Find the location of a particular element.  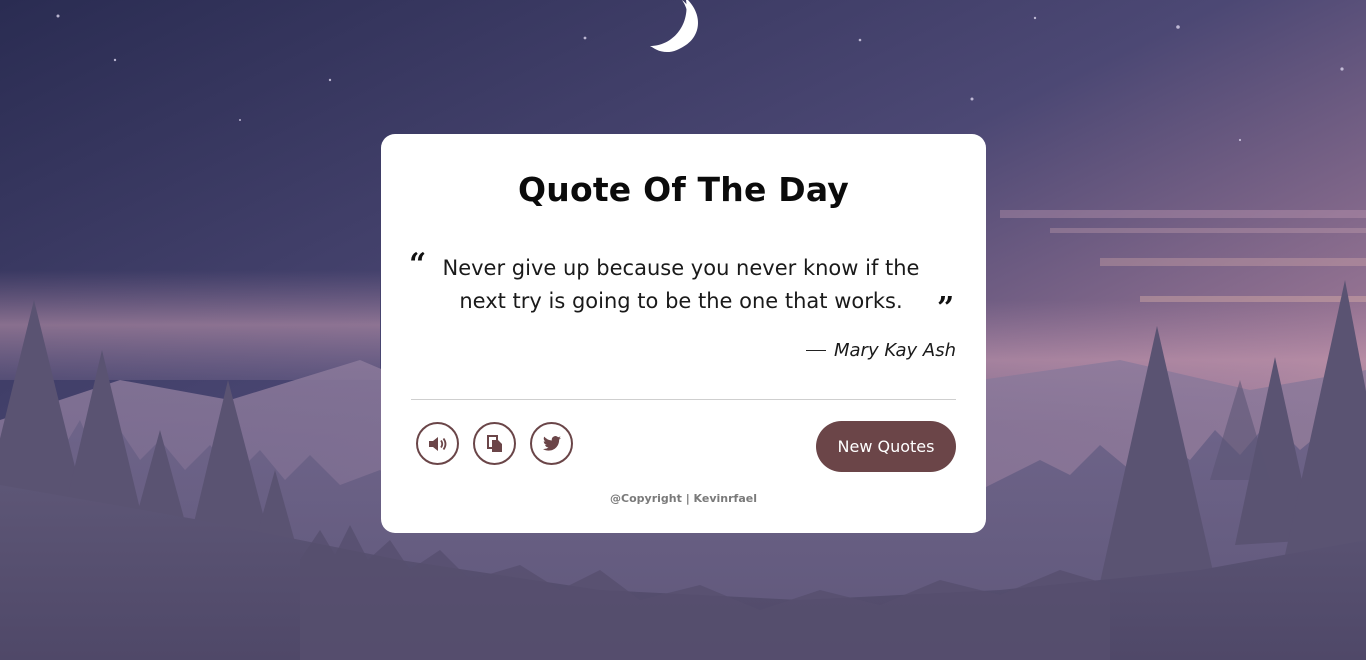

card-title: Quote Of The Day is located at coordinates (683, 189).